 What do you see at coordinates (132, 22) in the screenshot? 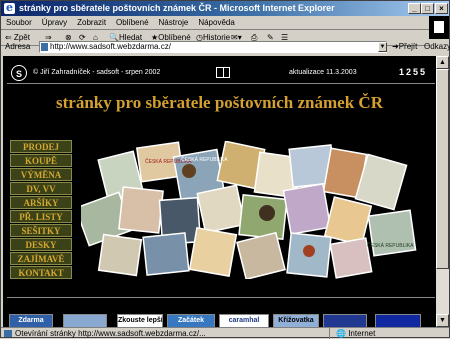
I see `menu-oblibene: Oblíbené` at bounding box center [132, 22].